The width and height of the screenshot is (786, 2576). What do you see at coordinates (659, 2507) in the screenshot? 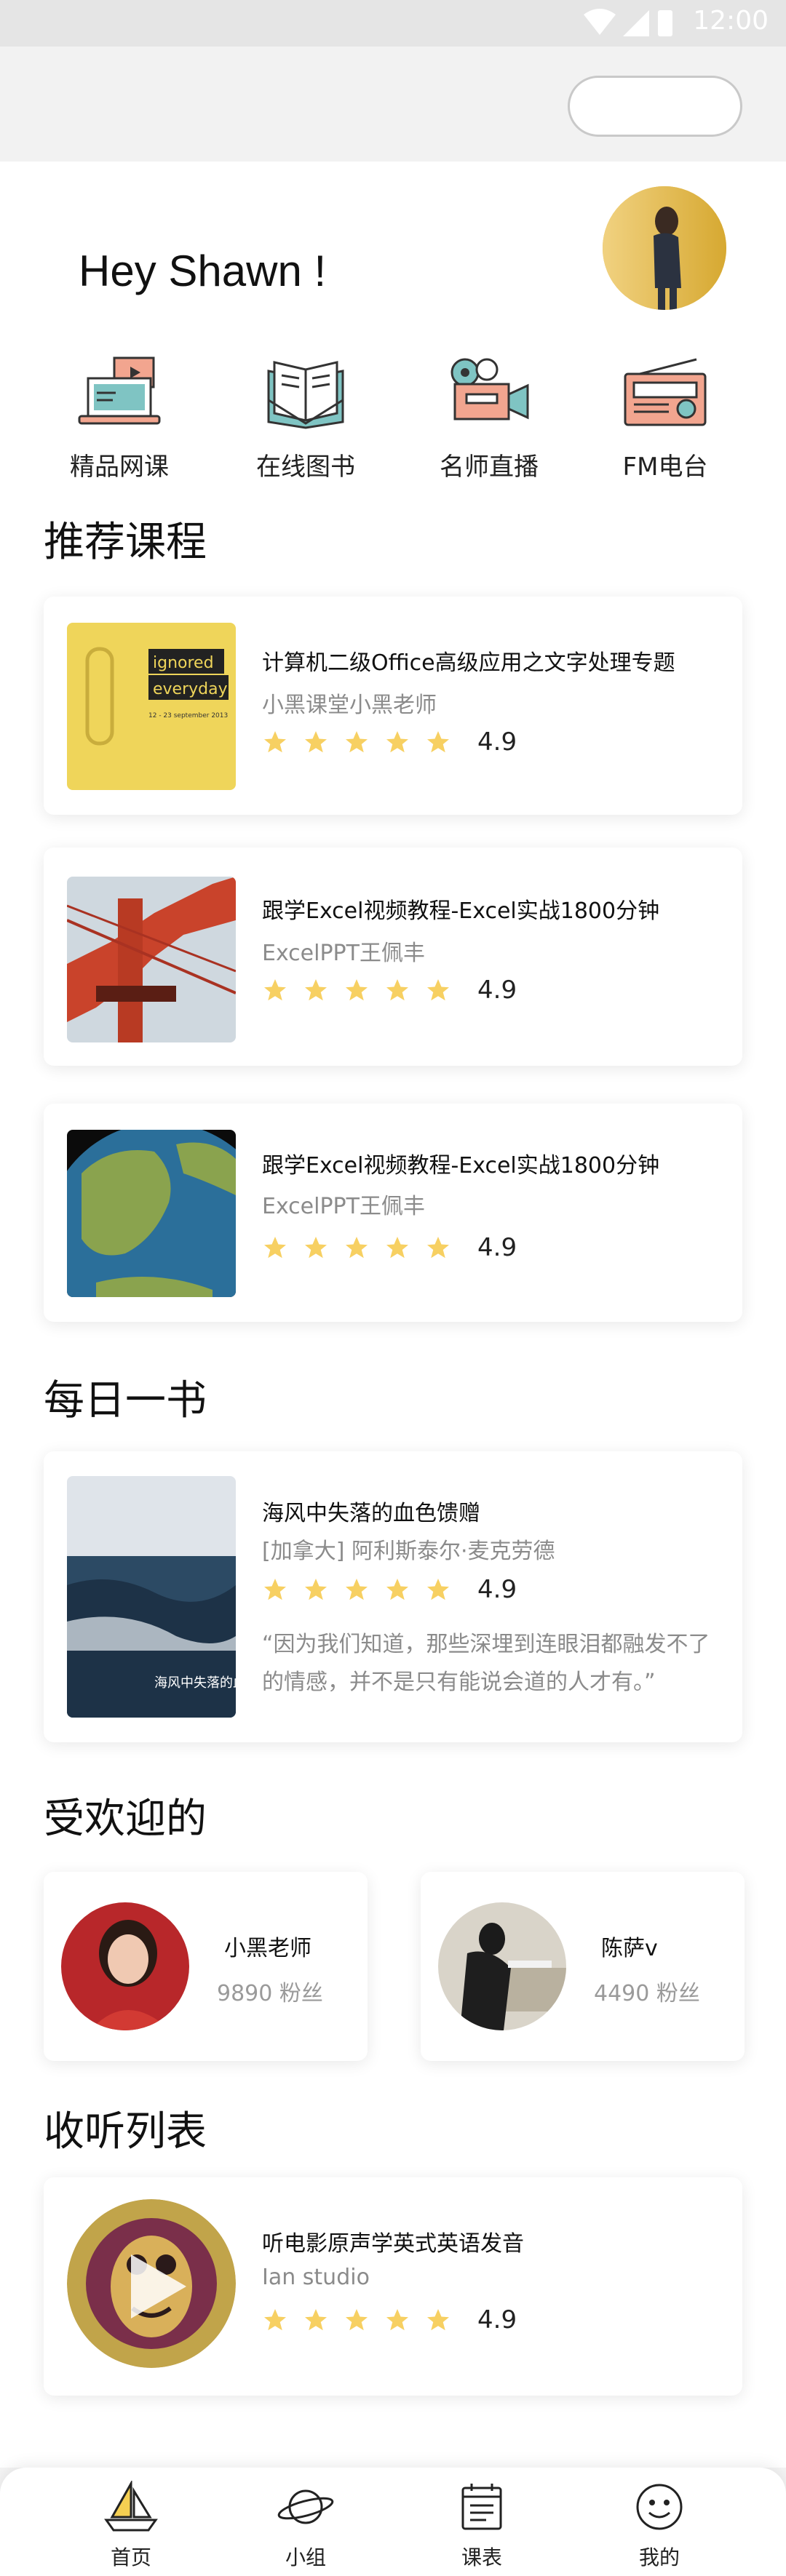
I see `smiley-icon` at bounding box center [659, 2507].